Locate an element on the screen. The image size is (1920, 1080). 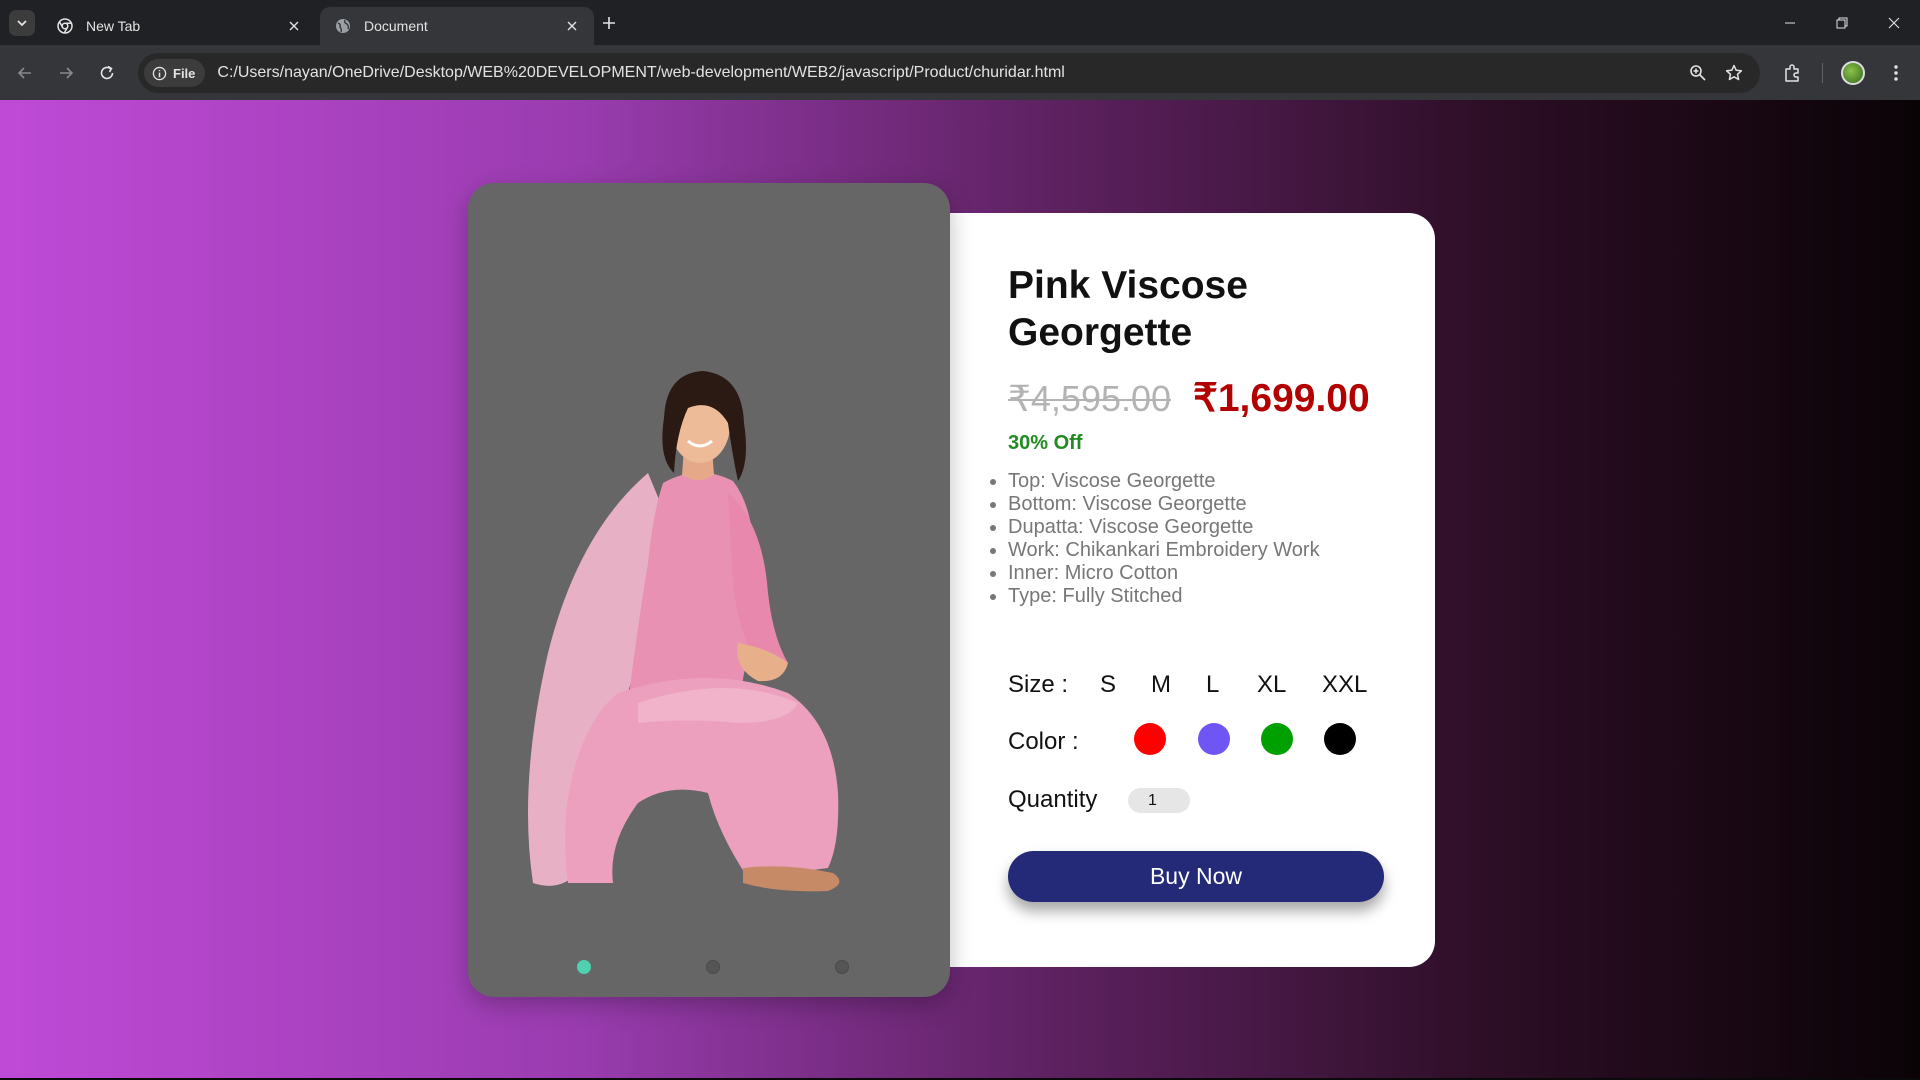
tab-title: Document is located at coordinates (396, 26).